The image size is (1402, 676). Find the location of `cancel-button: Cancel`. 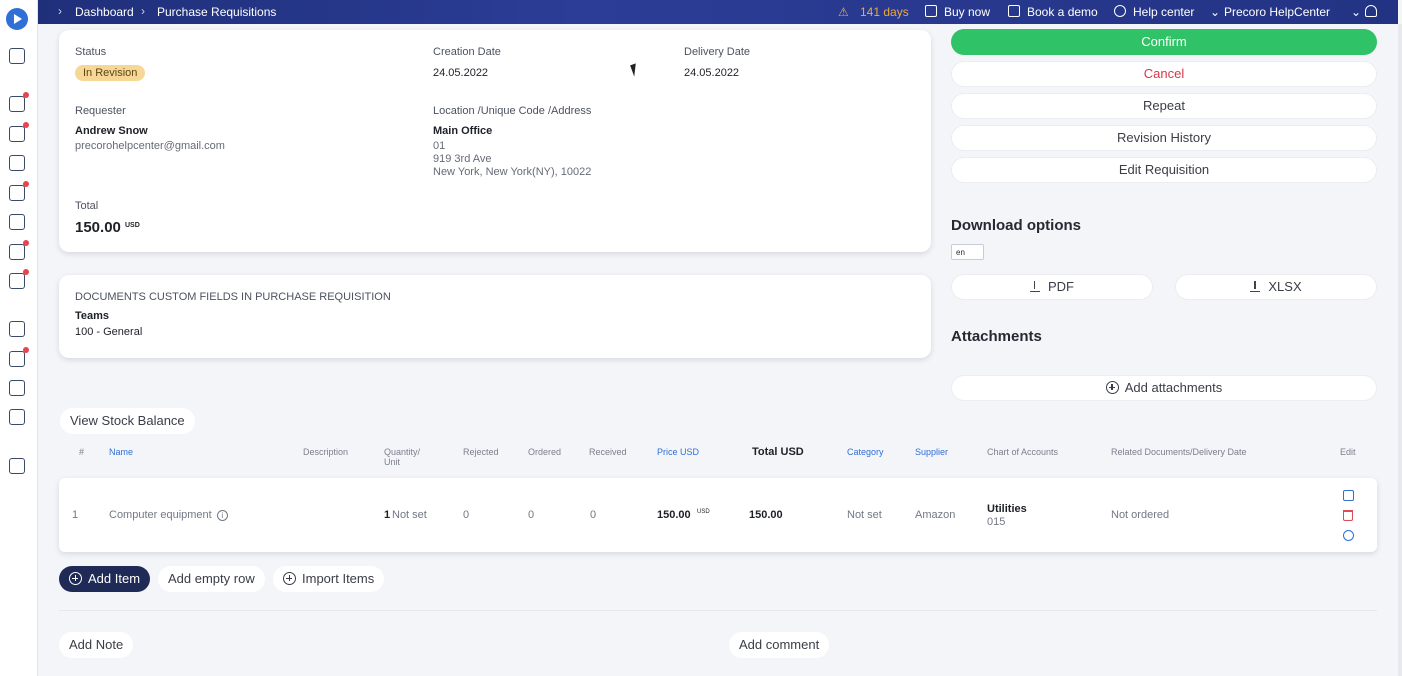

cancel-button: Cancel is located at coordinates (1164, 74).